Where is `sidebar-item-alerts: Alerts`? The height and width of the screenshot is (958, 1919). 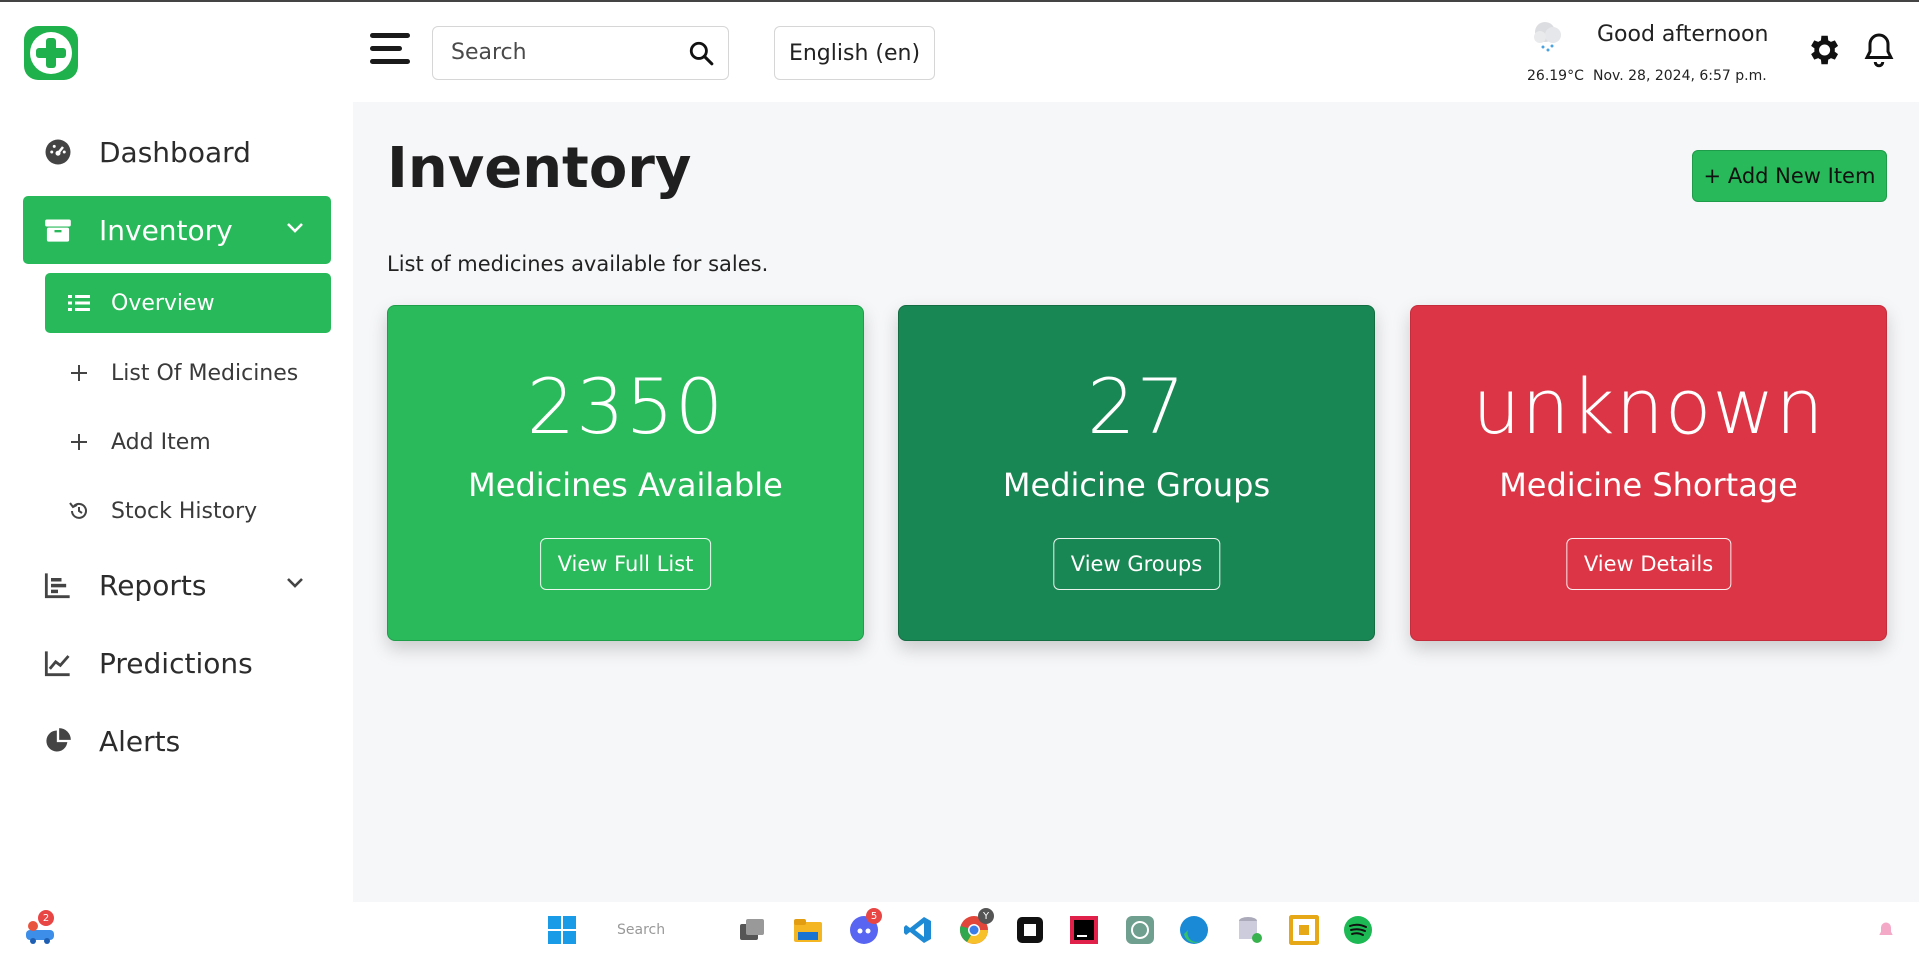
sidebar-item-alerts: Alerts is located at coordinates (177, 741).